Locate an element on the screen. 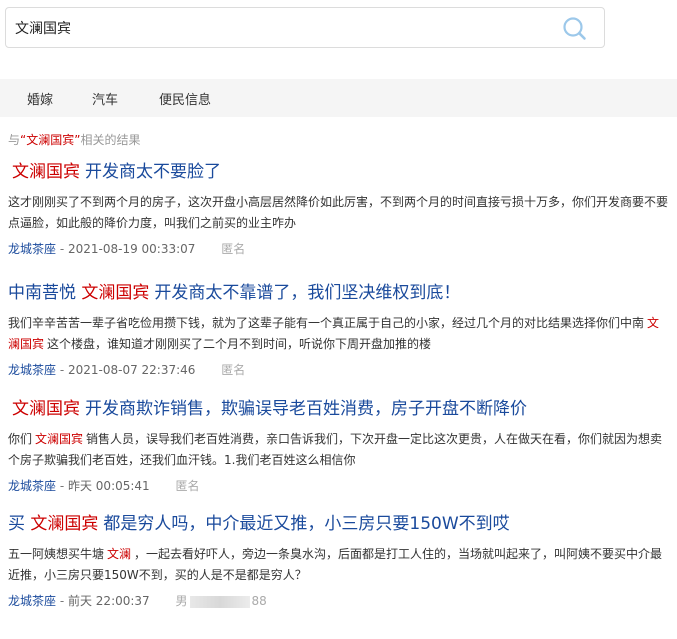 The image size is (677, 639). result-meta: 龙城茶座 - 2021-08-19 00:33:07 匿名 is located at coordinates (127, 249).